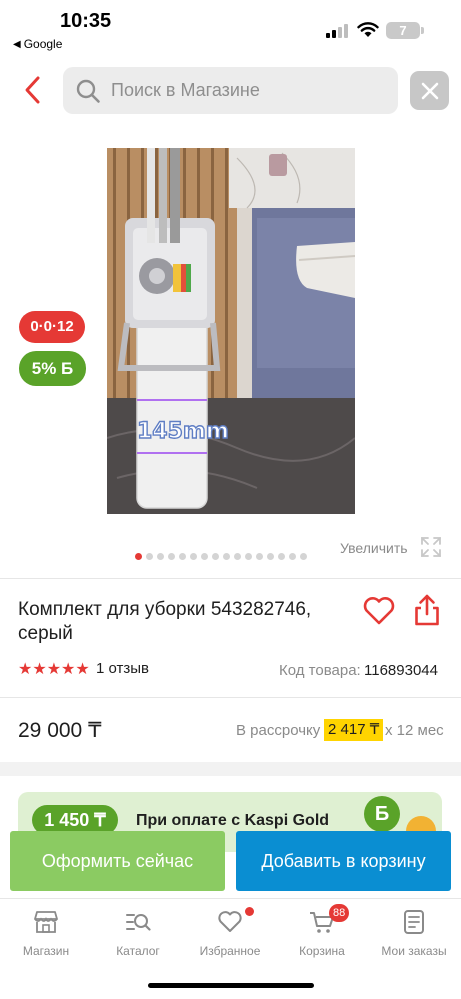  Describe the element at coordinates (117, 861) in the screenshot. I see `buy-now-button: Оформить сейчас` at that location.